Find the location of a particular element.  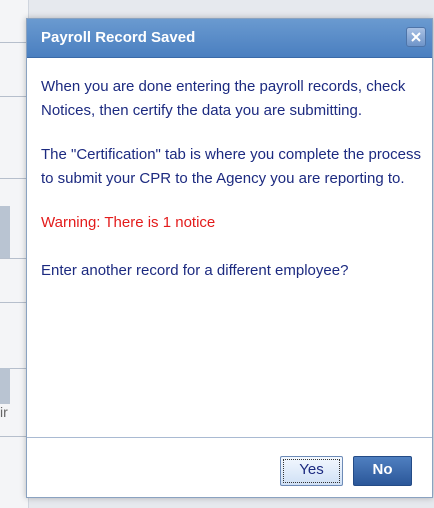

close-icon is located at coordinates (416, 37).